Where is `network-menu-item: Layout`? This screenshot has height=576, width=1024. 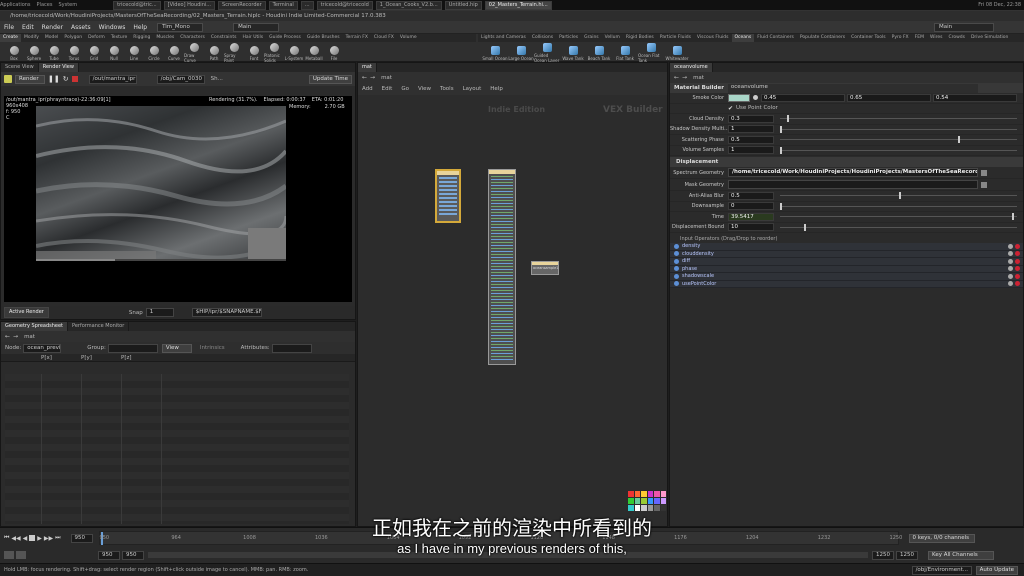 network-menu-item: Layout is located at coordinates (472, 89).